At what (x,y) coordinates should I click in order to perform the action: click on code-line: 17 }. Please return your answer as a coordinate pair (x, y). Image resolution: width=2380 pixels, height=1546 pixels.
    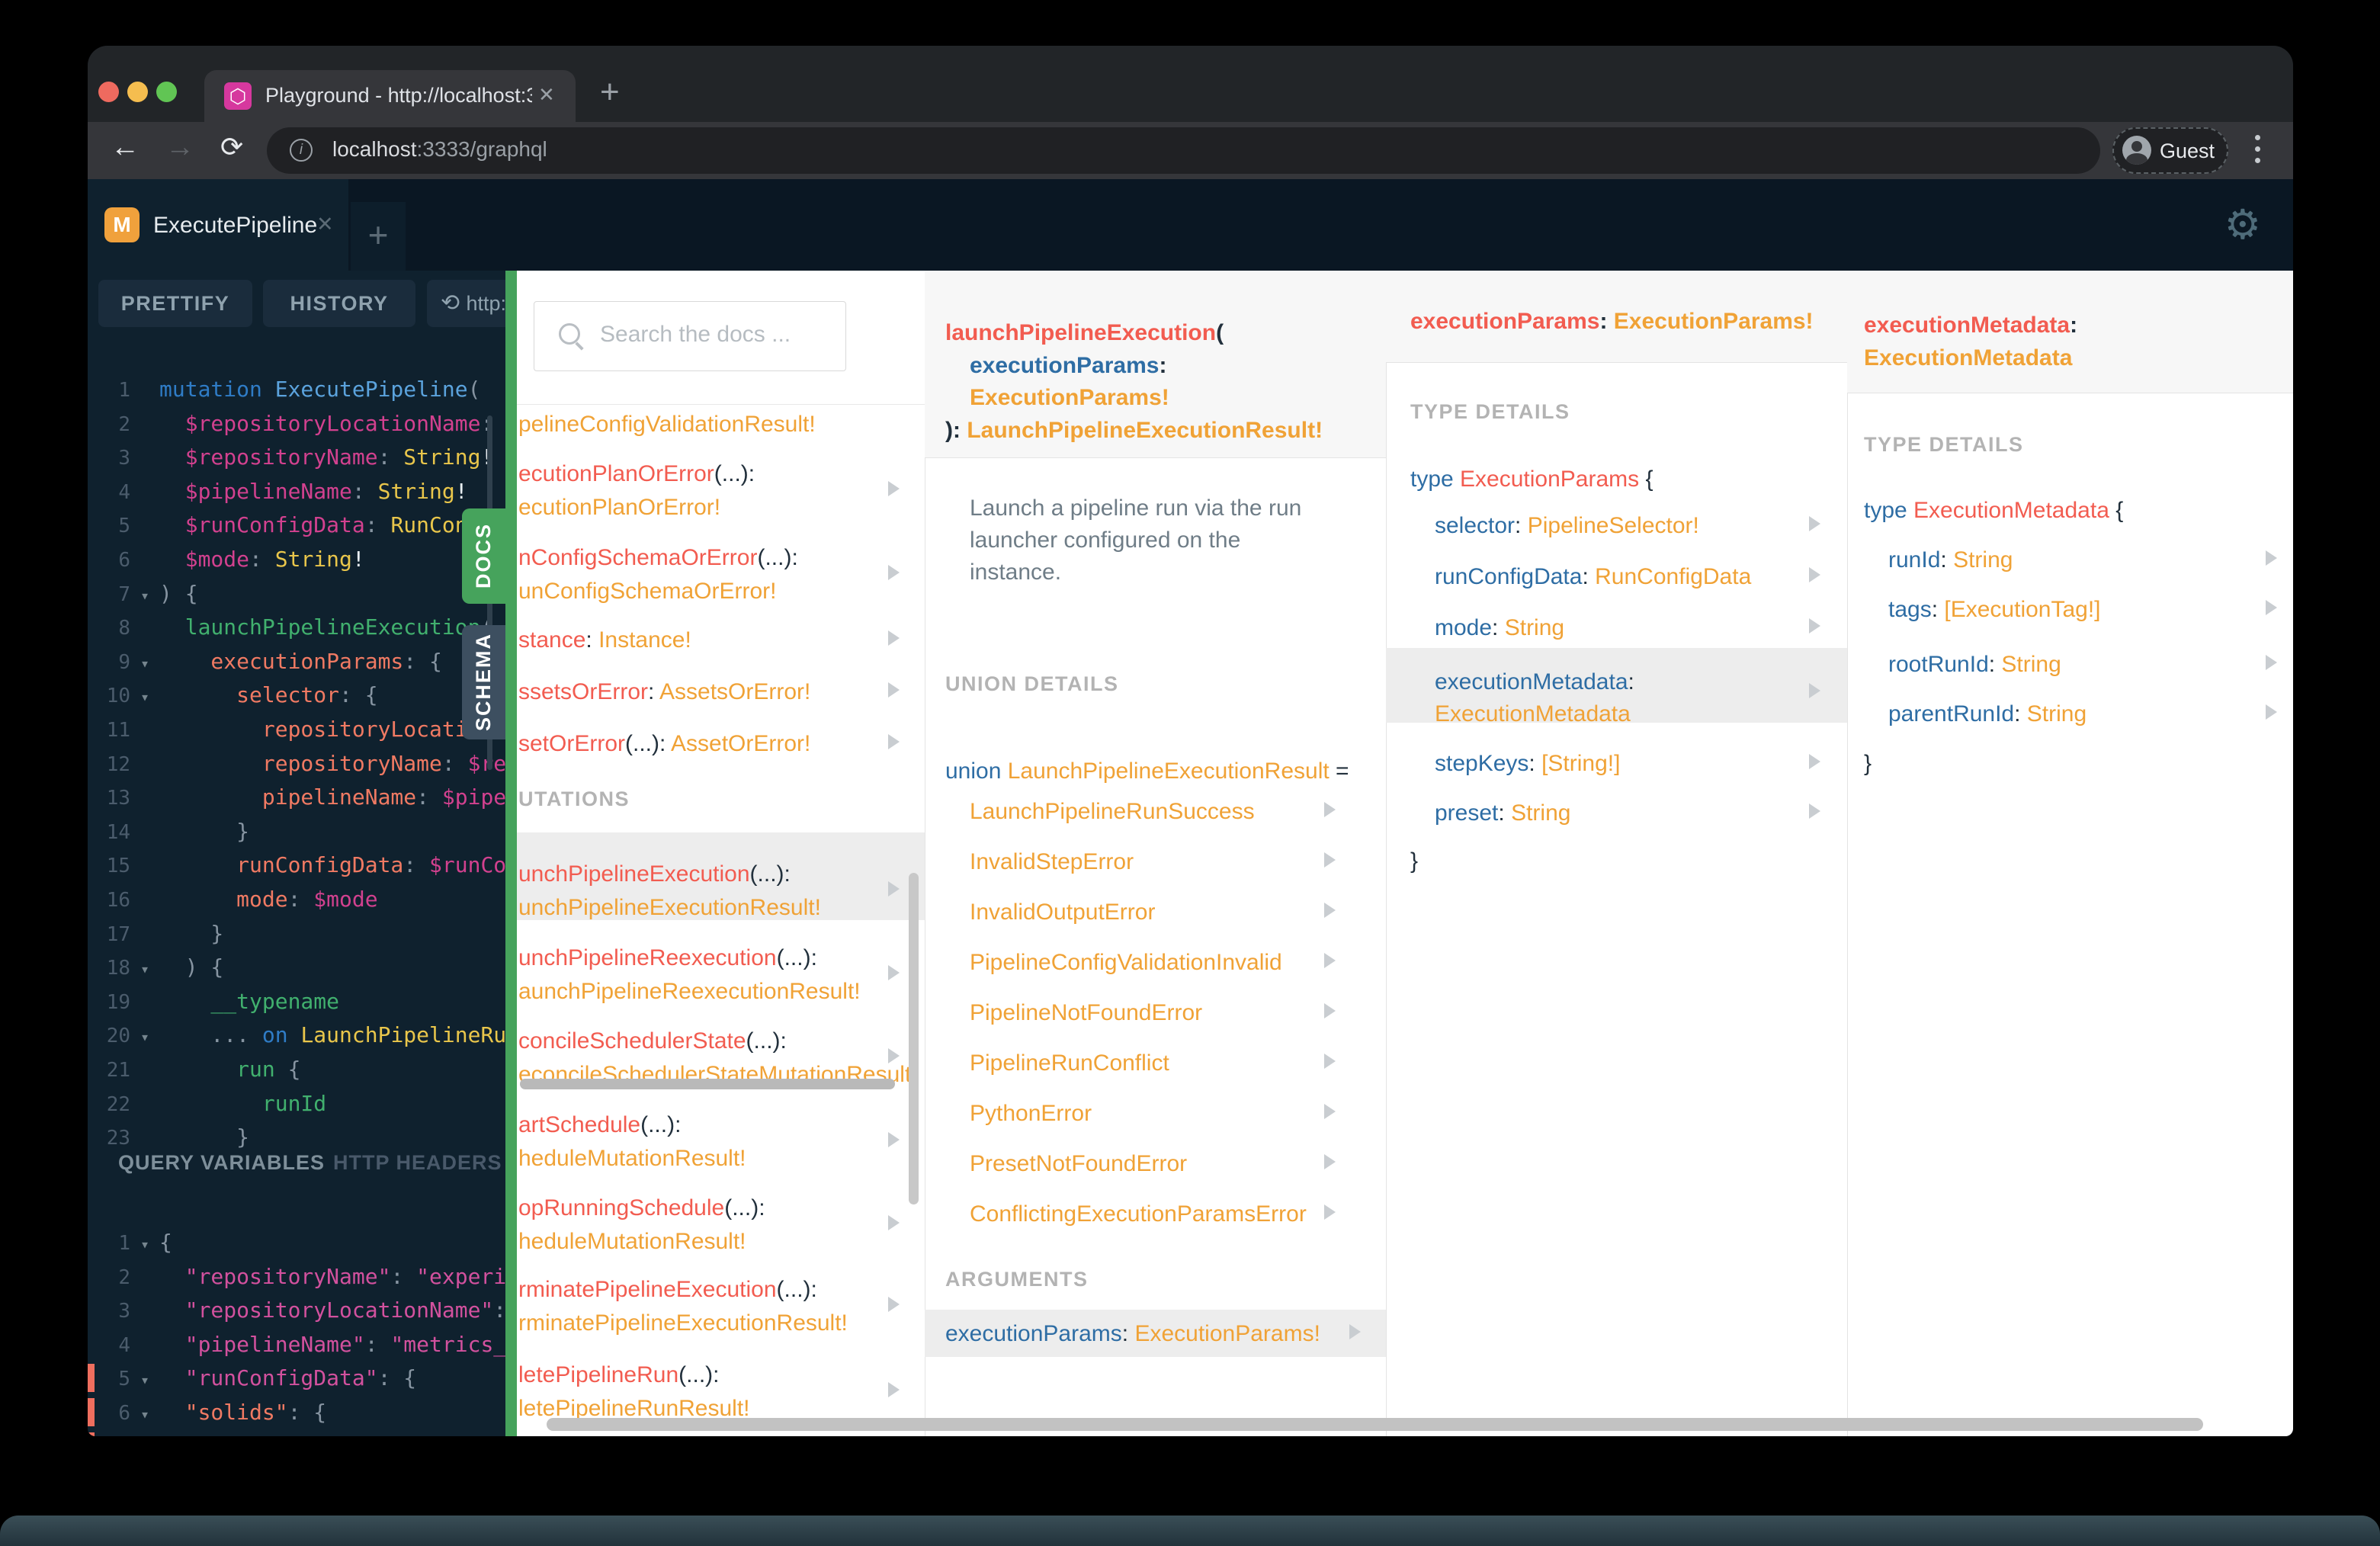
    Looking at the image, I should click on (159, 933).